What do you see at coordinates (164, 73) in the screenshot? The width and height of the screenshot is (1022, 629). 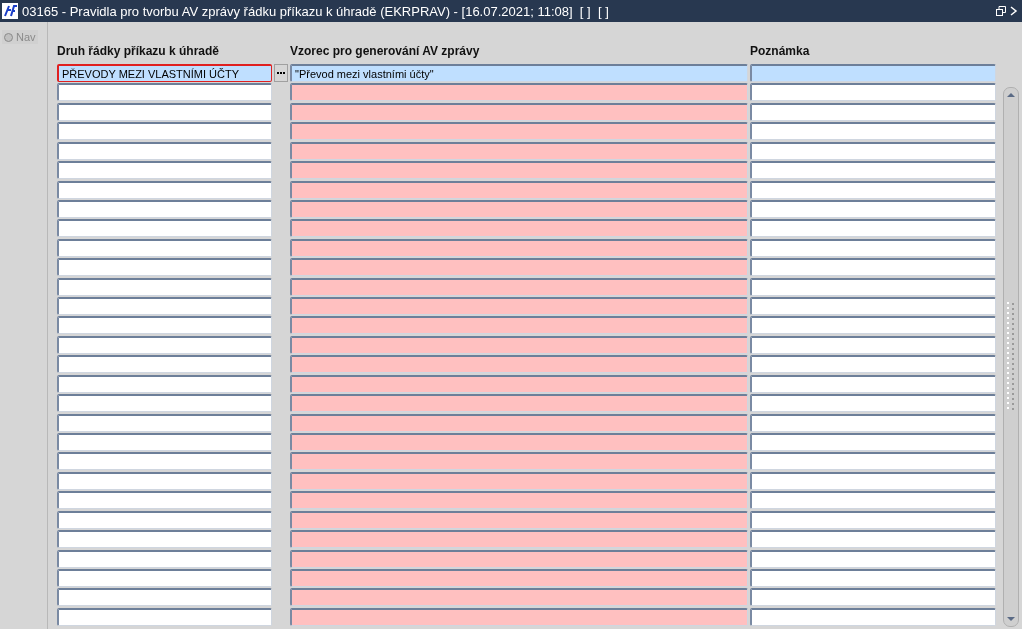 I see `type-field: PŘEVODY MEZI VLASTNÍMI ÚČTY` at bounding box center [164, 73].